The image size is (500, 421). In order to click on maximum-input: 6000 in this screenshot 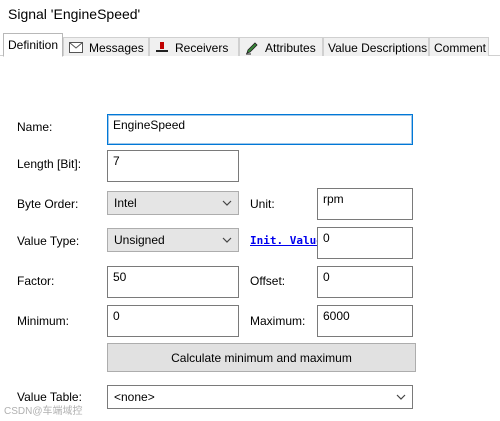, I will do `click(365, 321)`.